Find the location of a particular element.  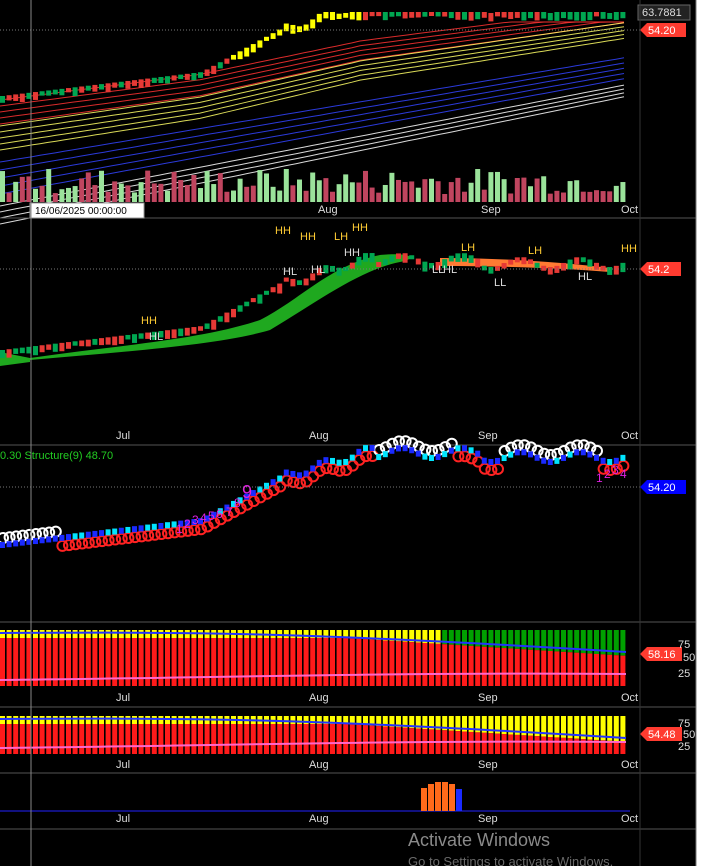

swing-label: LL is located at coordinates (500, 283).